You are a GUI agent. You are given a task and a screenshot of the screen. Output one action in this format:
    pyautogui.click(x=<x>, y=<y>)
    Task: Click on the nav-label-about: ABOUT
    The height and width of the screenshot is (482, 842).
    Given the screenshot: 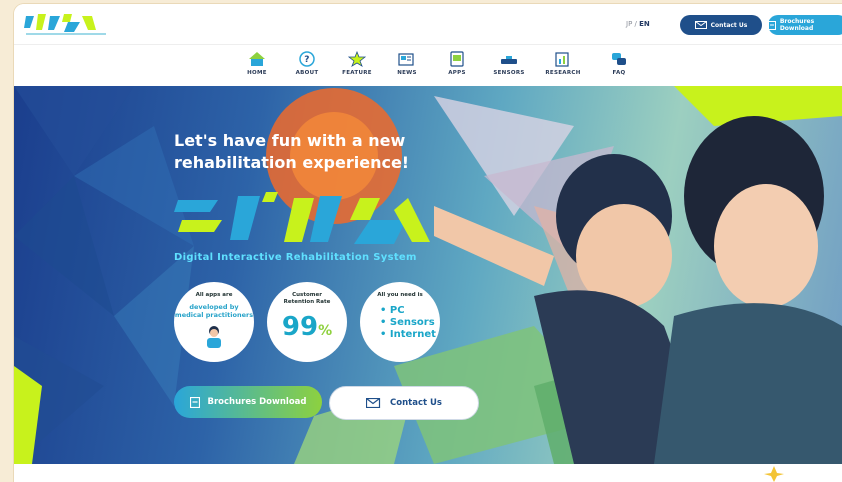 What is the action you would take?
    pyautogui.click(x=307, y=73)
    